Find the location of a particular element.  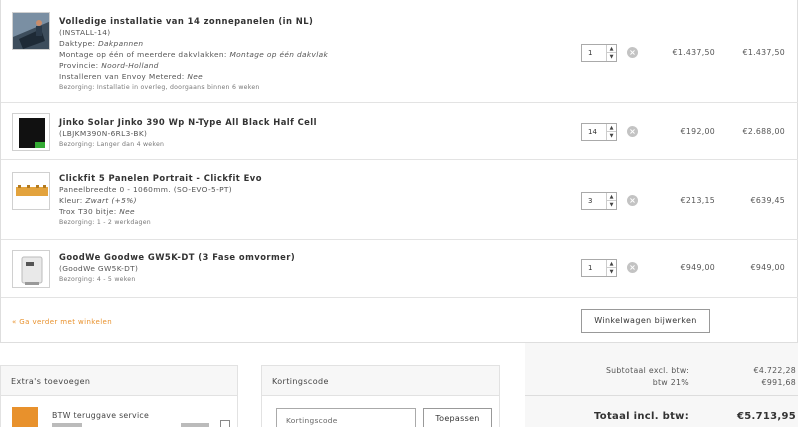

summary-divider is located at coordinates (661, 395).